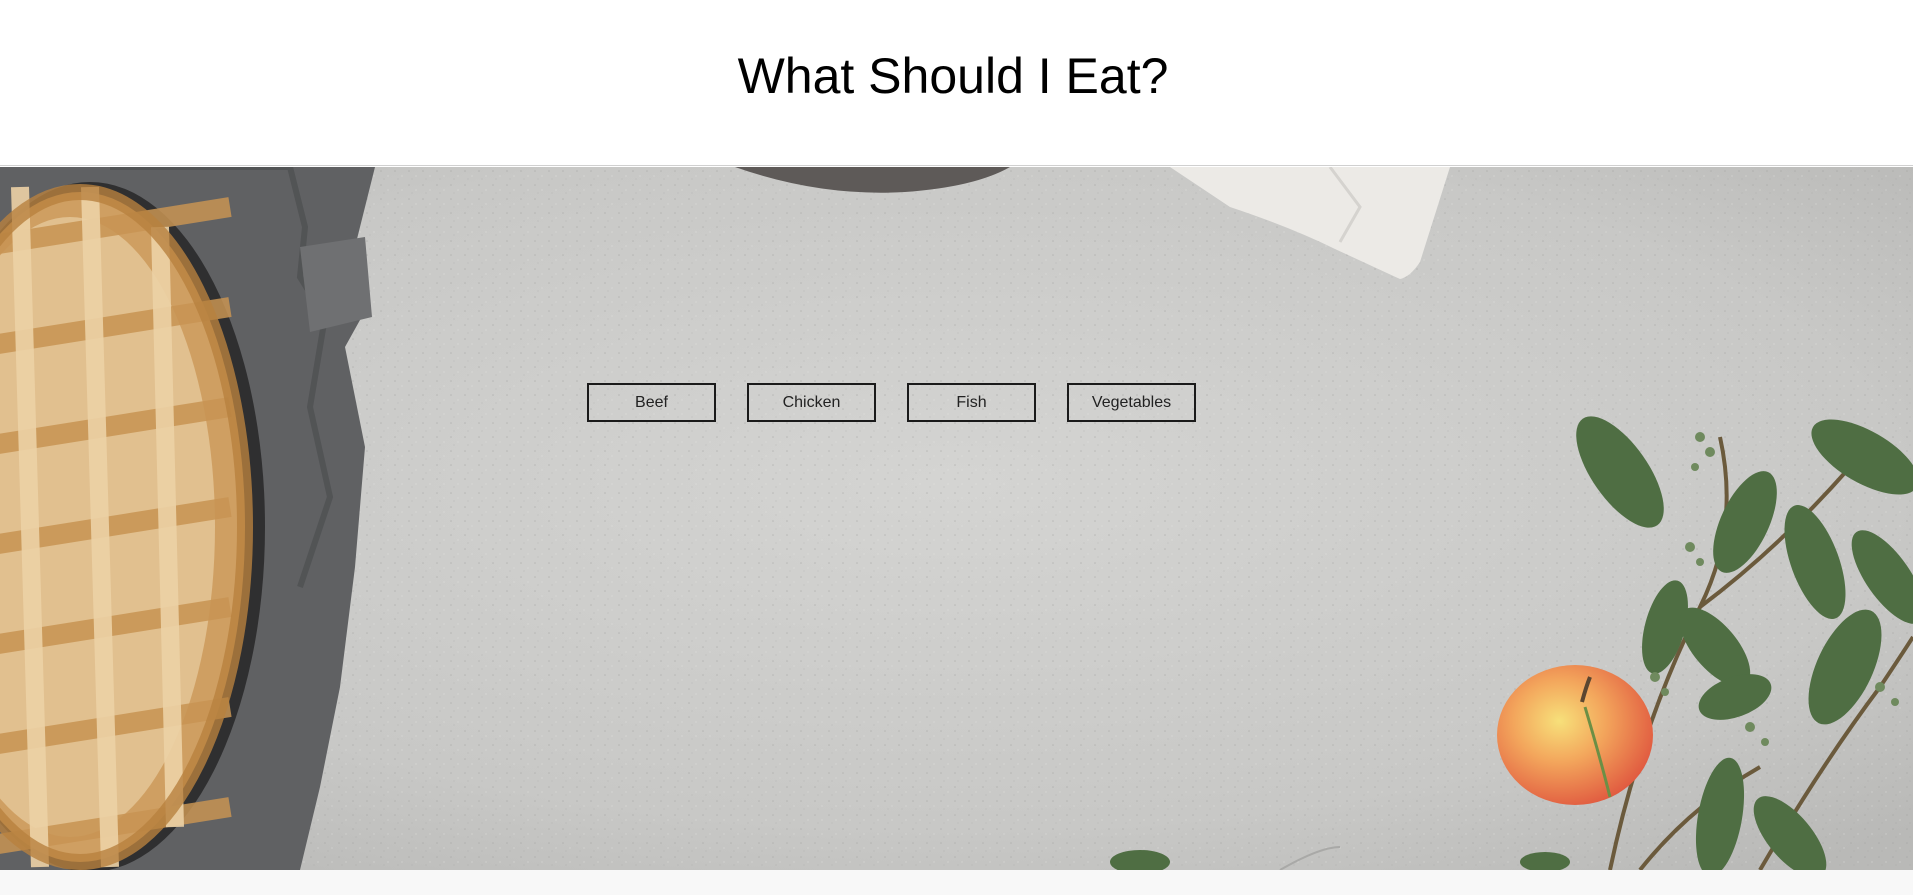 Image resolution: width=1913 pixels, height=895 pixels. Describe the element at coordinates (953, 76) in the screenshot. I see `page-title: What Should I Eat?` at that location.